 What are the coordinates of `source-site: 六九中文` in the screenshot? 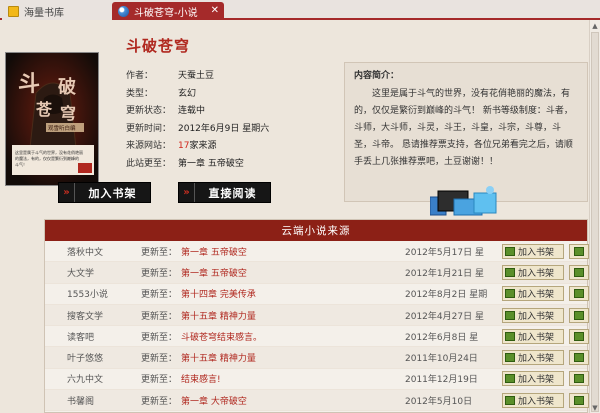 It's located at (85, 378).